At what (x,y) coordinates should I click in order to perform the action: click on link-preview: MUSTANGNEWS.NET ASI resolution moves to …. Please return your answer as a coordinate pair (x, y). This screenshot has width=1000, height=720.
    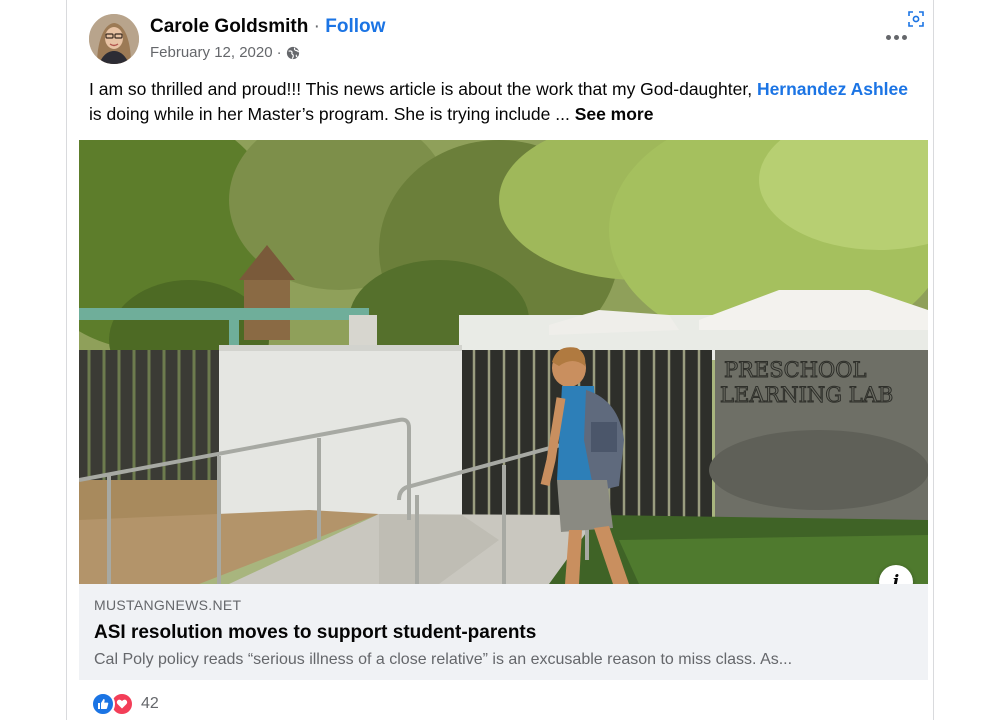
    Looking at the image, I should click on (503, 632).